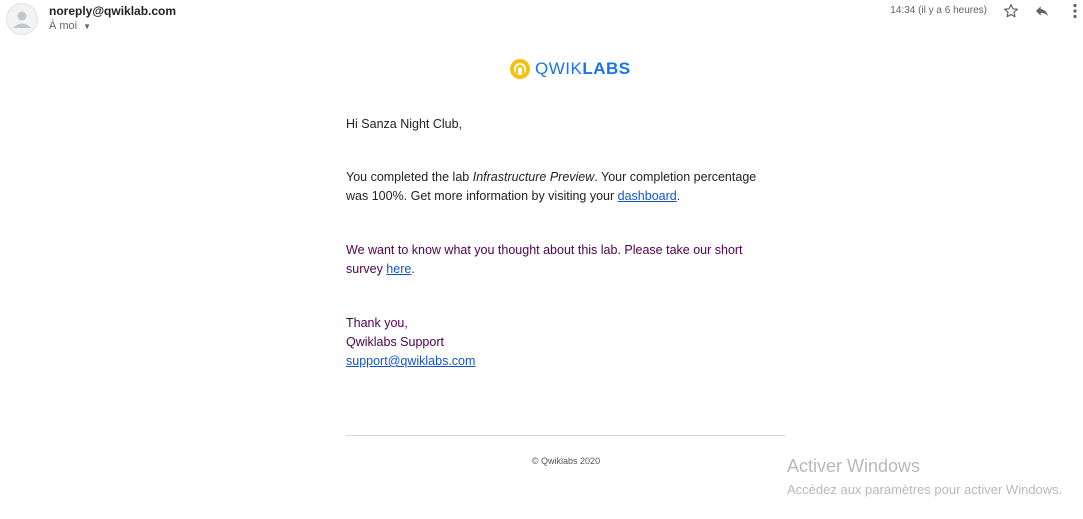  What do you see at coordinates (678, 196) in the screenshot?
I see `completion-suffix: .` at bounding box center [678, 196].